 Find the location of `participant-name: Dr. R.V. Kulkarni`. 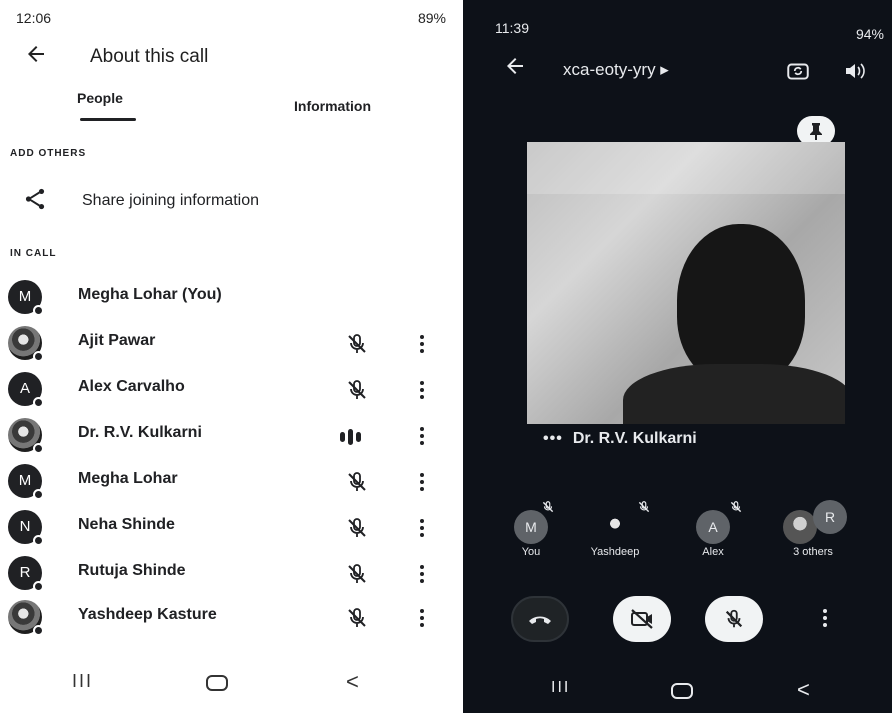

participant-name: Dr. R.V. Kulkarni is located at coordinates (140, 432).